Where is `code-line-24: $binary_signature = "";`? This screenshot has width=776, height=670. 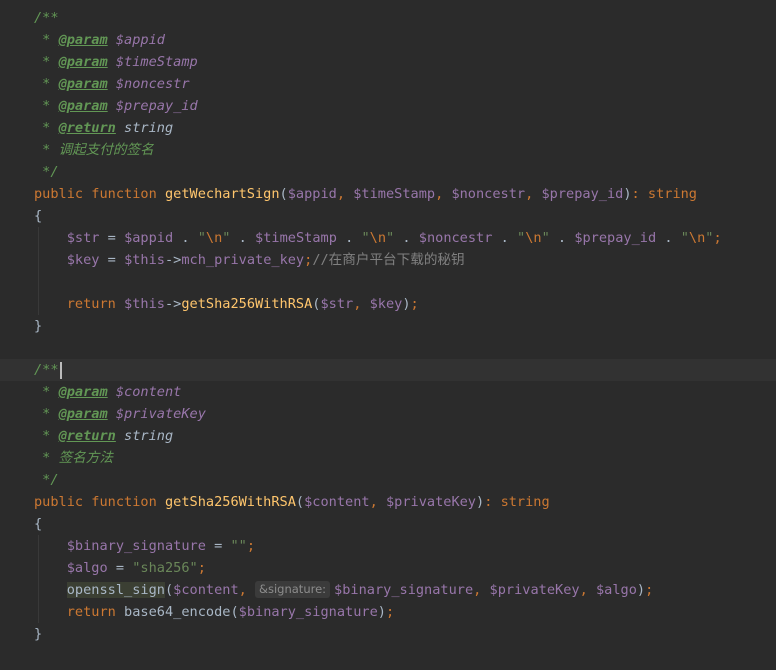
code-line-24: $binary_signature = ""; is located at coordinates (161, 546).